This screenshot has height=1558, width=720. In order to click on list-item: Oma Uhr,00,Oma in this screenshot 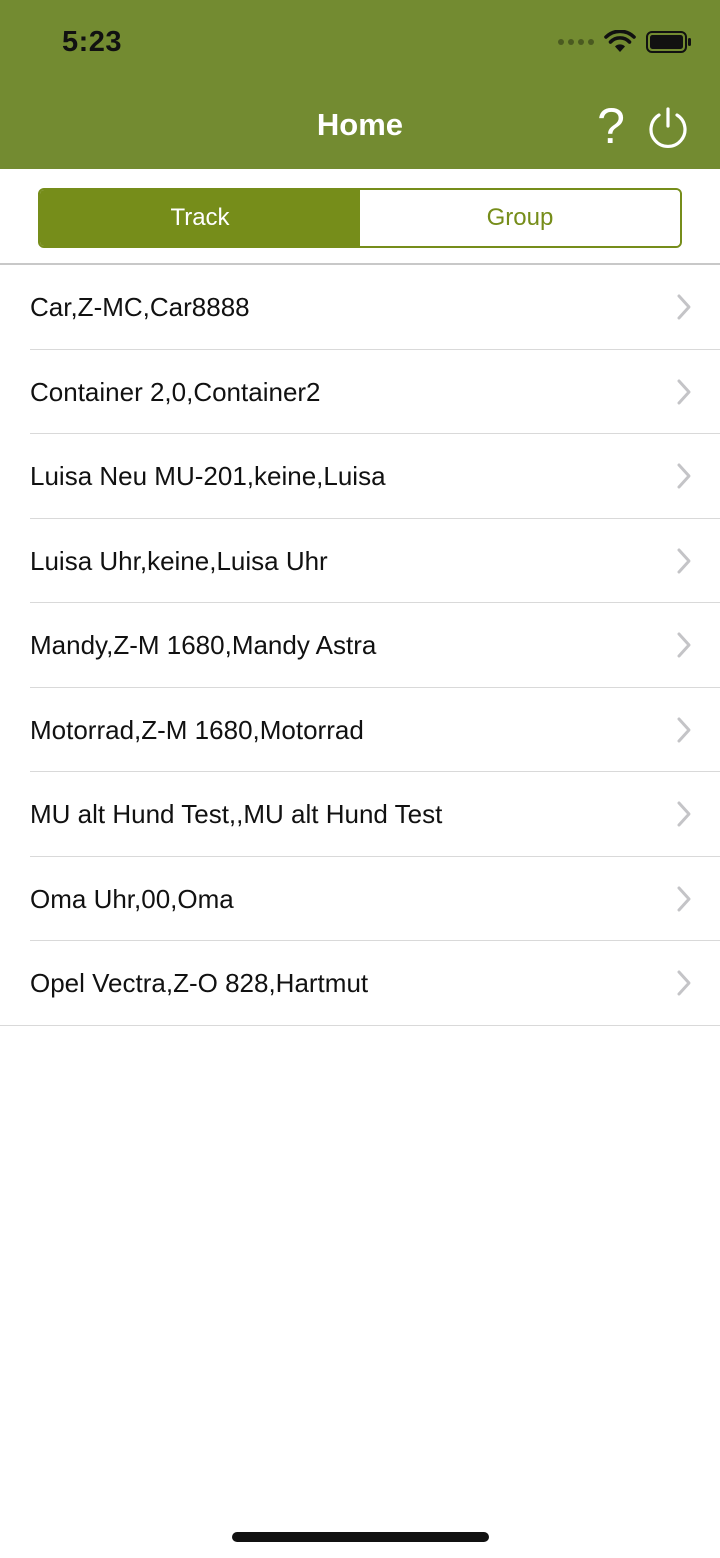, I will do `click(360, 898)`.